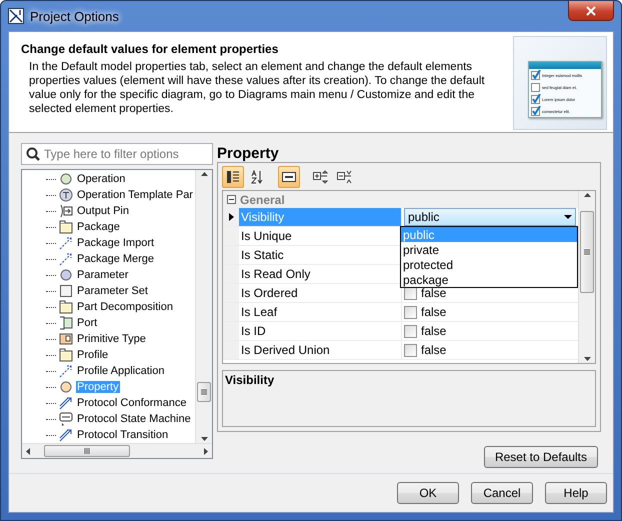 This screenshot has width=622, height=521. What do you see at coordinates (101, 179) in the screenshot?
I see `tree-item: Operation` at bounding box center [101, 179].